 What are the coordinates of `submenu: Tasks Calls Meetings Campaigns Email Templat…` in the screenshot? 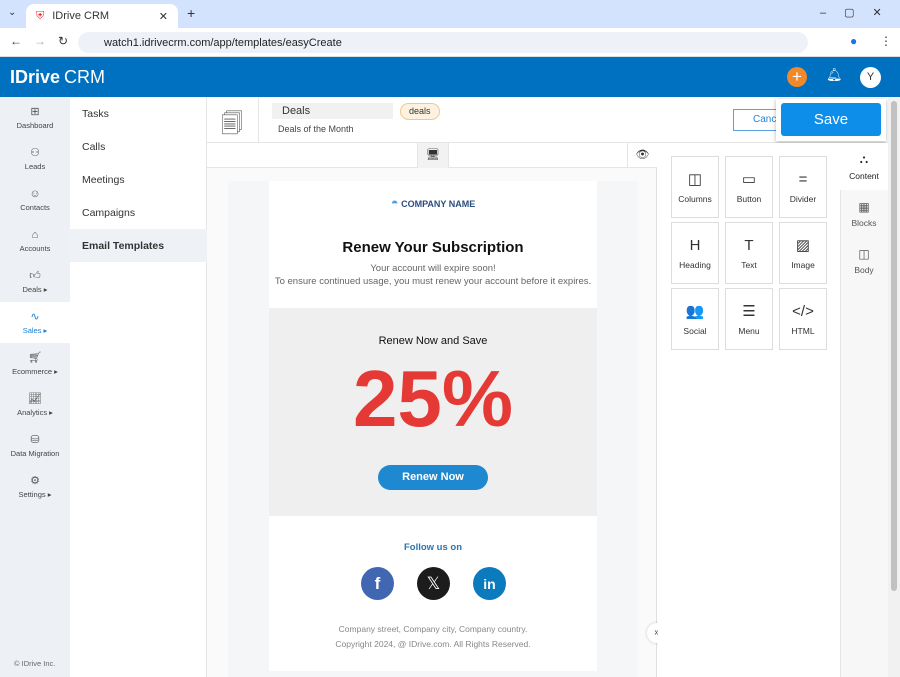 It's located at (138, 387).